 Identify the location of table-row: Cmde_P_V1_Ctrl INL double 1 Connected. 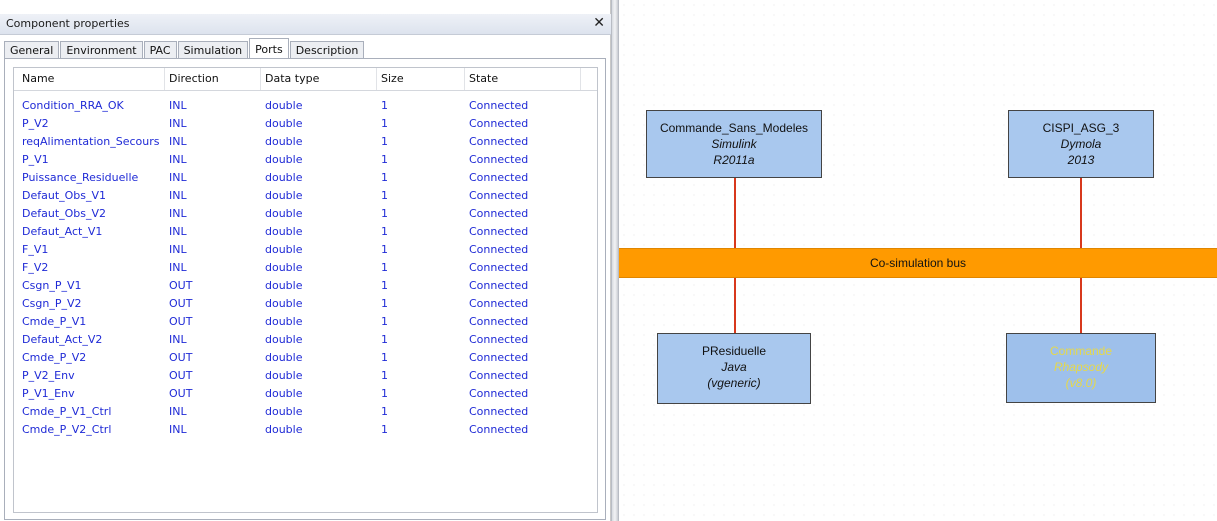
(305, 412).